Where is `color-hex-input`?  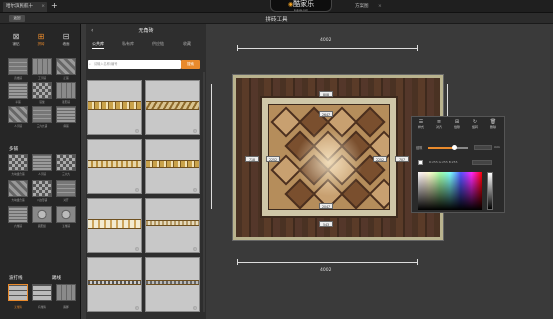
color-hex-input is located at coordinates (482, 162).